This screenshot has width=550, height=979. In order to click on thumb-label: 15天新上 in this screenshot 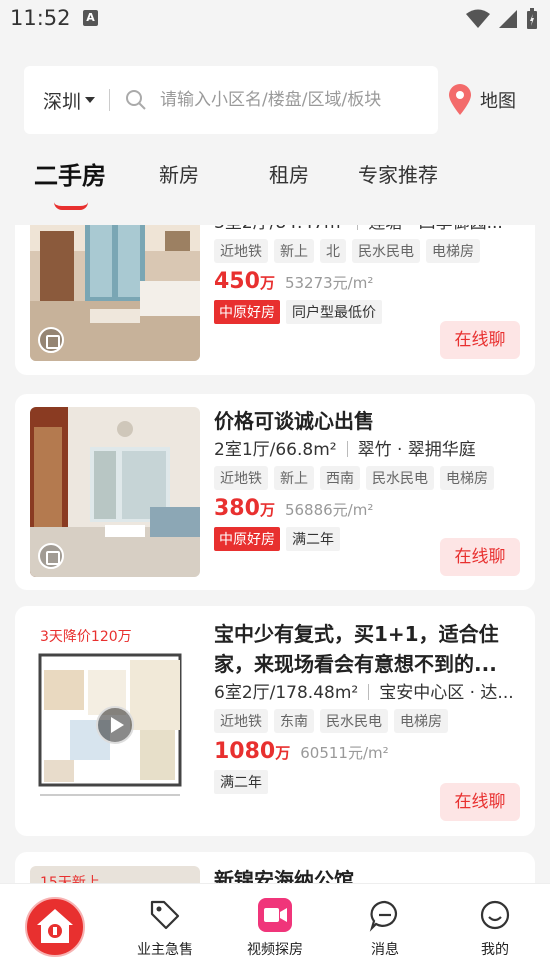, I will do `click(70, 879)`.